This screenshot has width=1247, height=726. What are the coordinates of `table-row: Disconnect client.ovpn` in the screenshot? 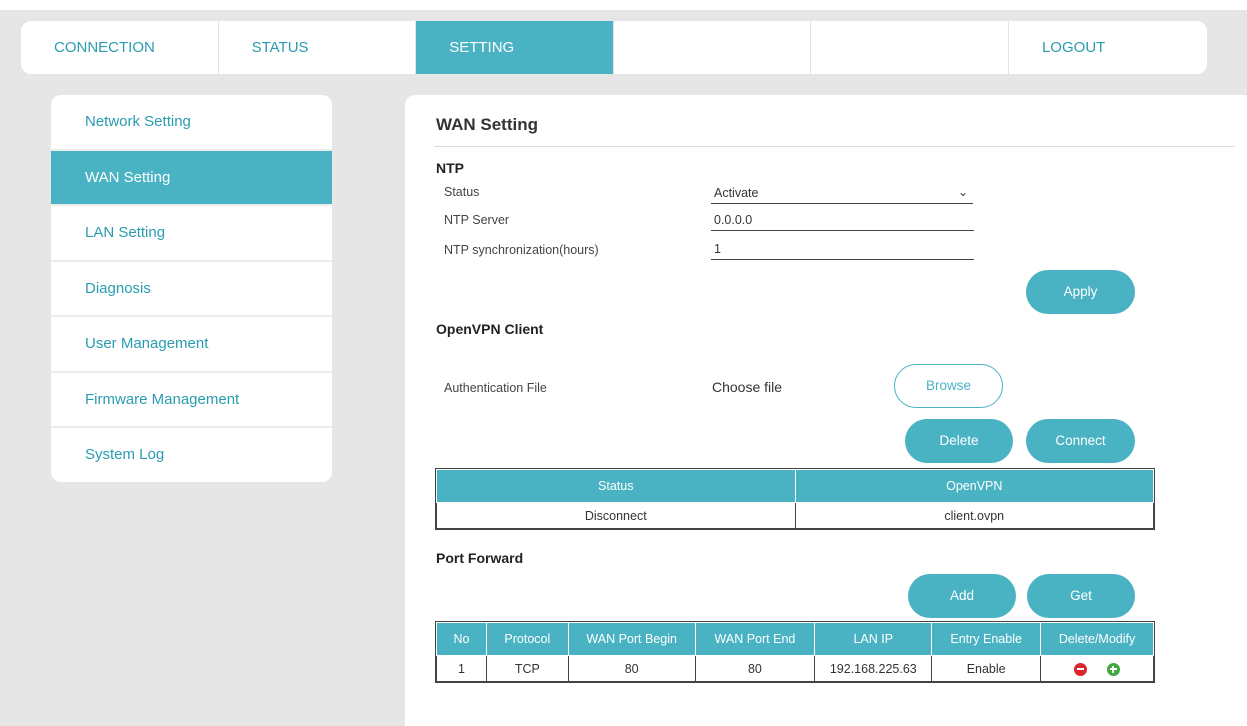 It's located at (795, 515).